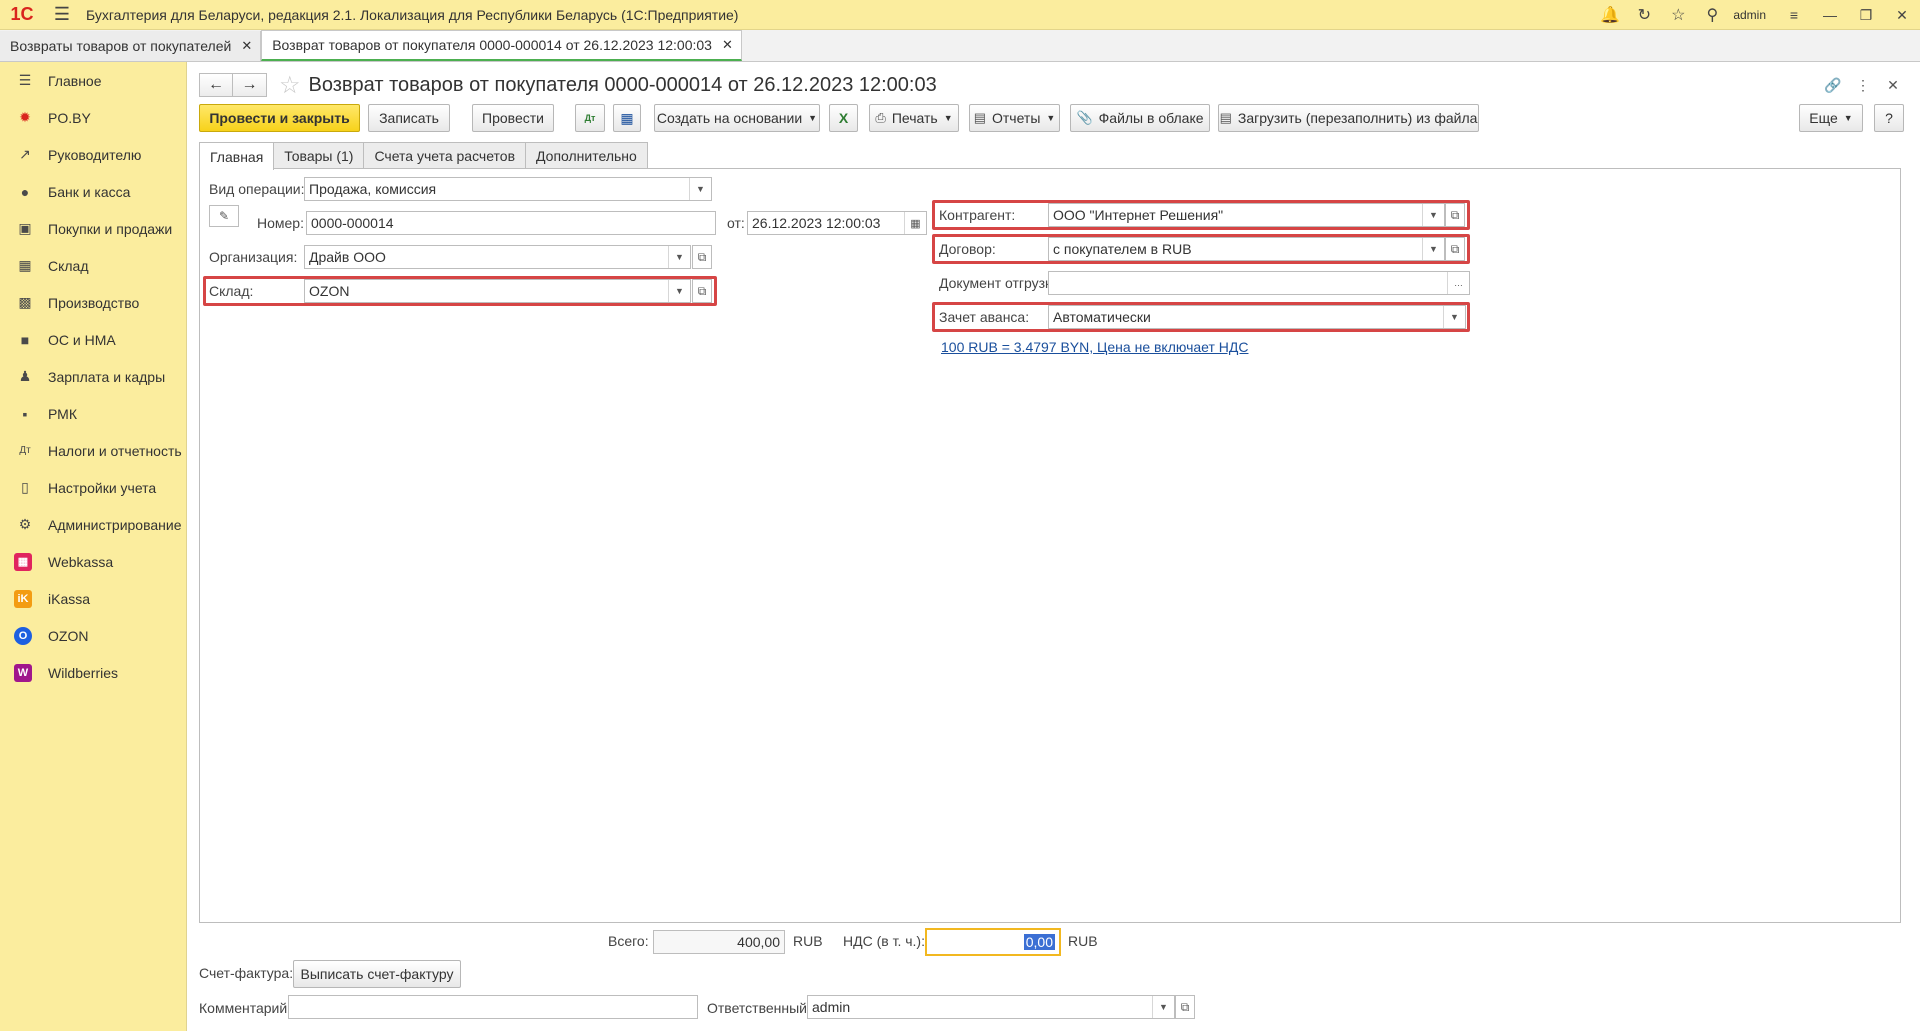 The width and height of the screenshot is (1920, 1031). Describe the element at coordinates (991, 1007) in the screenshot. I see `responsible-field: admin ▼` at that location.